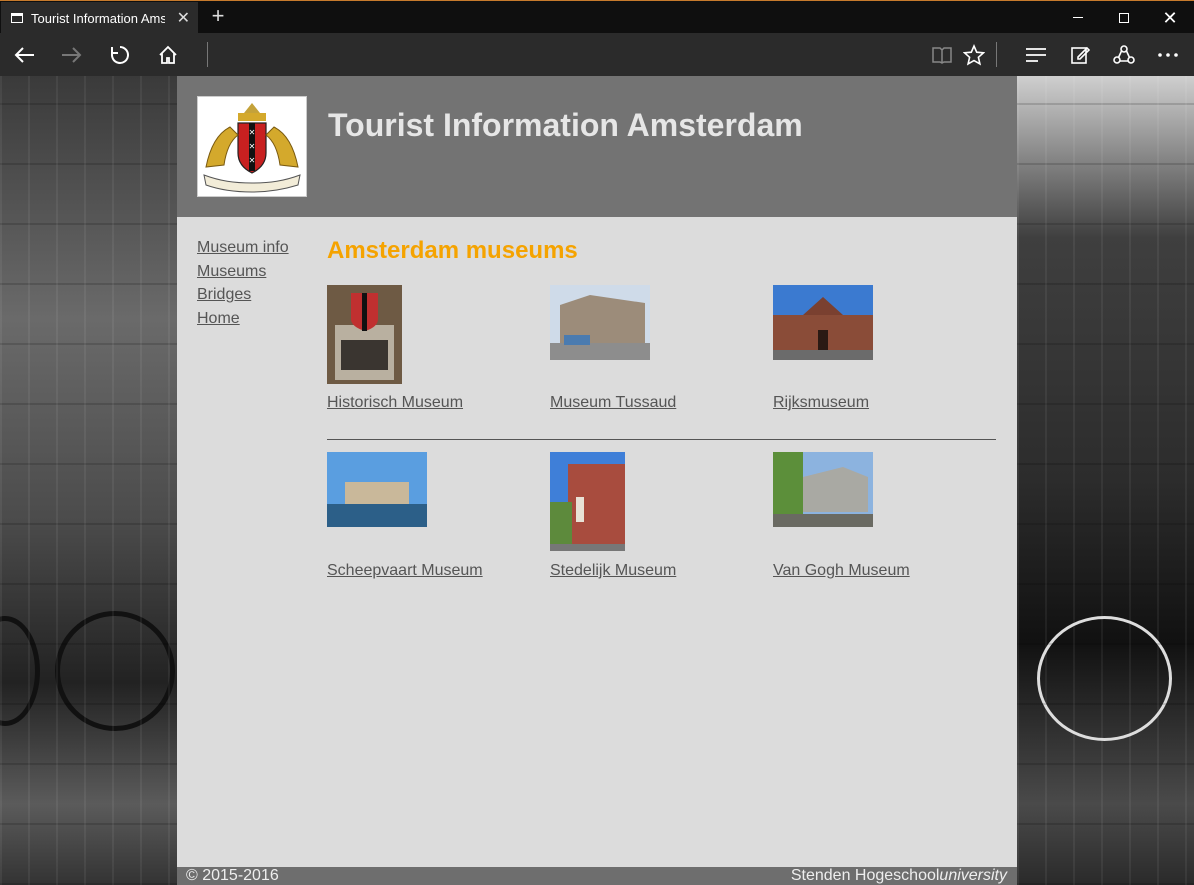 This screenshot has height=885, width=1194. I want to click on scheepvaart-museum-photo, so click(377, 489).